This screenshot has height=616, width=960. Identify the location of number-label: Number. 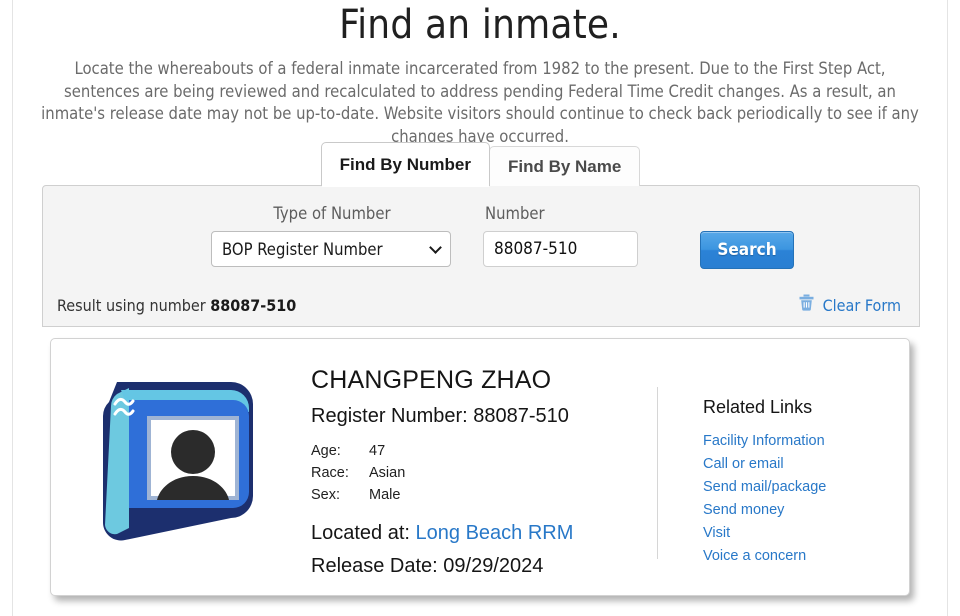
(515, 213).